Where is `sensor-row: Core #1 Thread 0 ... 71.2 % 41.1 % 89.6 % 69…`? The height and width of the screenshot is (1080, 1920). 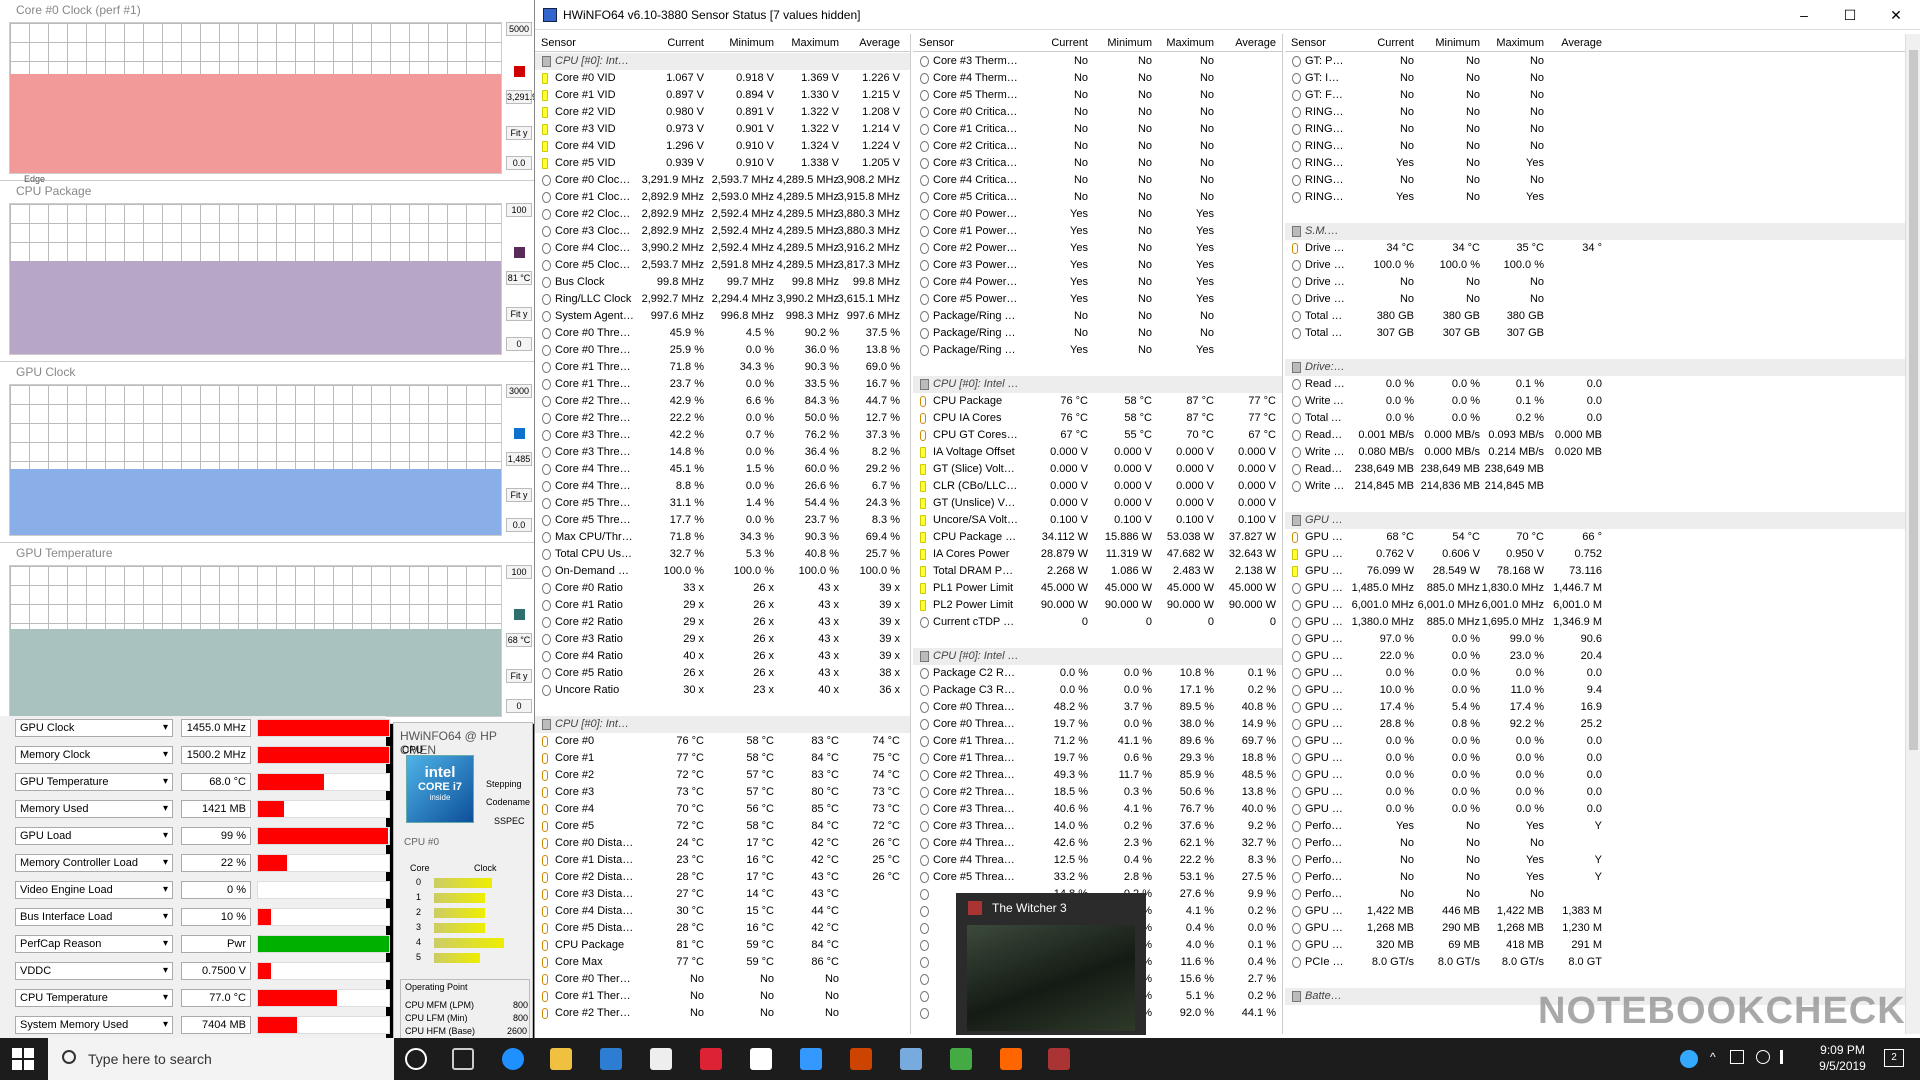
sensor-row: Core #1 Thread 0 ... 71.2 % 41.1 % 89.6 % 69… is located at coordinates (1097, 741).